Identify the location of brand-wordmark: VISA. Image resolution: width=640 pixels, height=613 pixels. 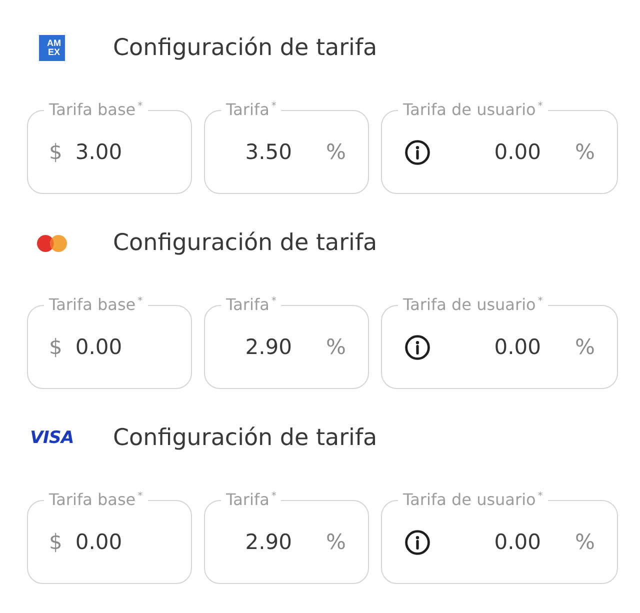
(52, 438).